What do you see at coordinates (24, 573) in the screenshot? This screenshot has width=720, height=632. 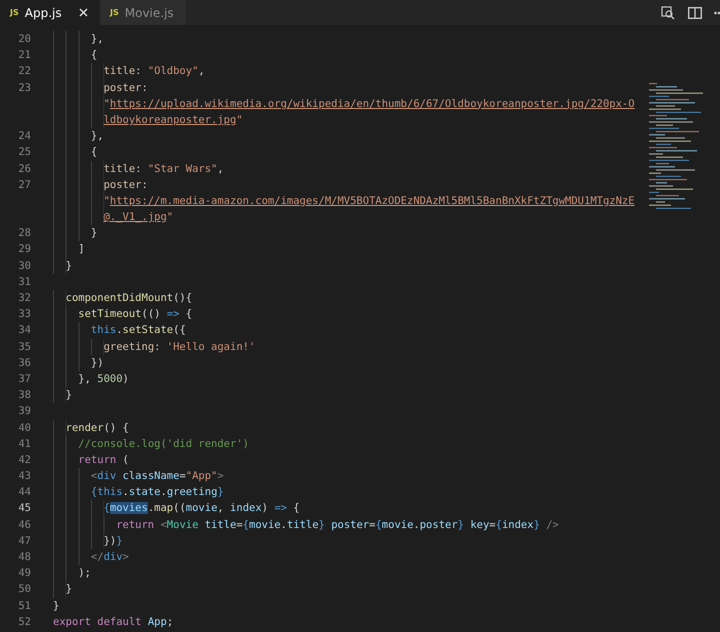 I see `line-number: 49` at bounding box center [24, 573].